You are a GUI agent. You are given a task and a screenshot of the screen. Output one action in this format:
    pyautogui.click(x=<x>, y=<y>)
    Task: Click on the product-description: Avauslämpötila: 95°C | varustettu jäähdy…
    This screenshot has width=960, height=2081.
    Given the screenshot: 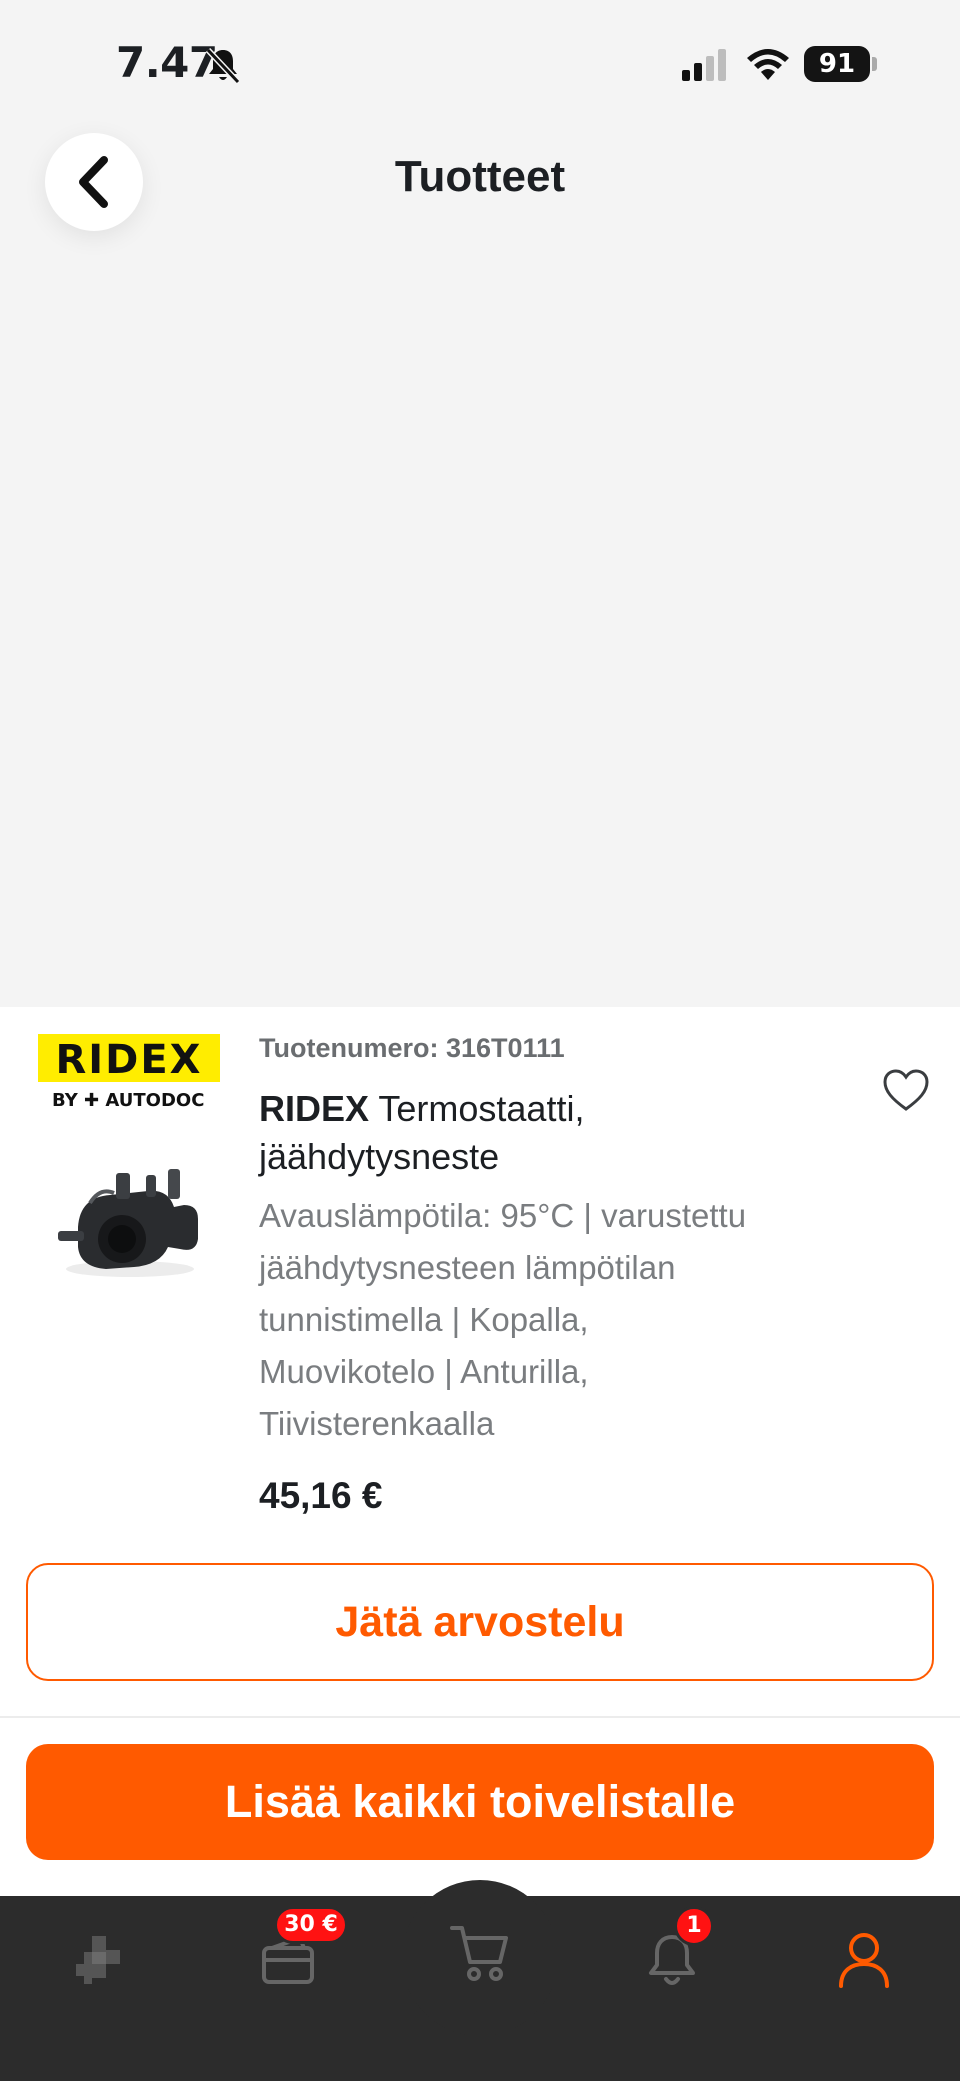 What is the action you would take?
    pyautogui.click(x=559, y=1320)
    